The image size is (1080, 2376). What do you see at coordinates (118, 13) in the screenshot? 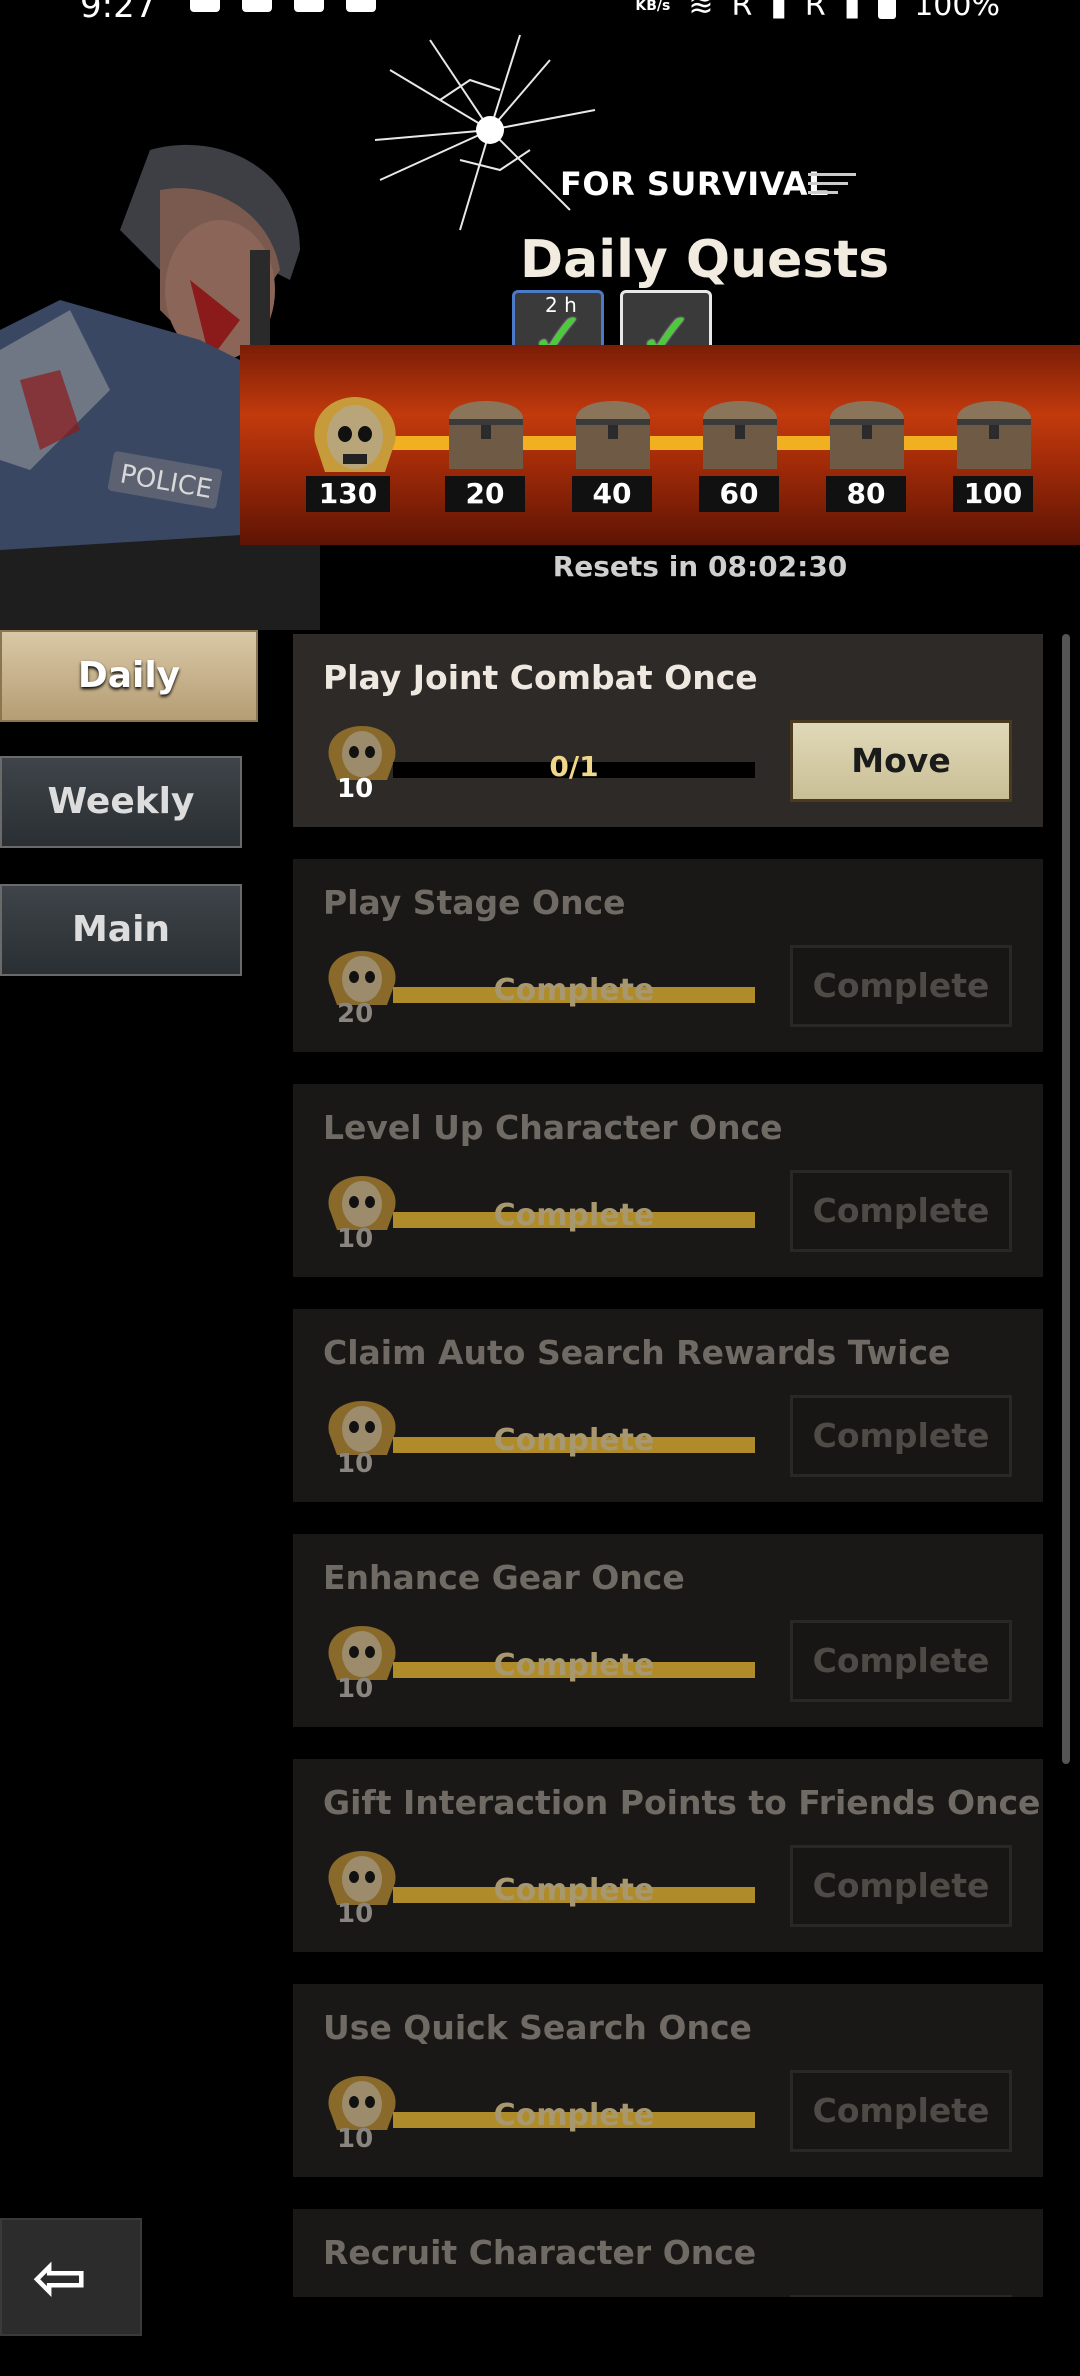
I see `status-time: 9:27` at bounding box center [118, 13].